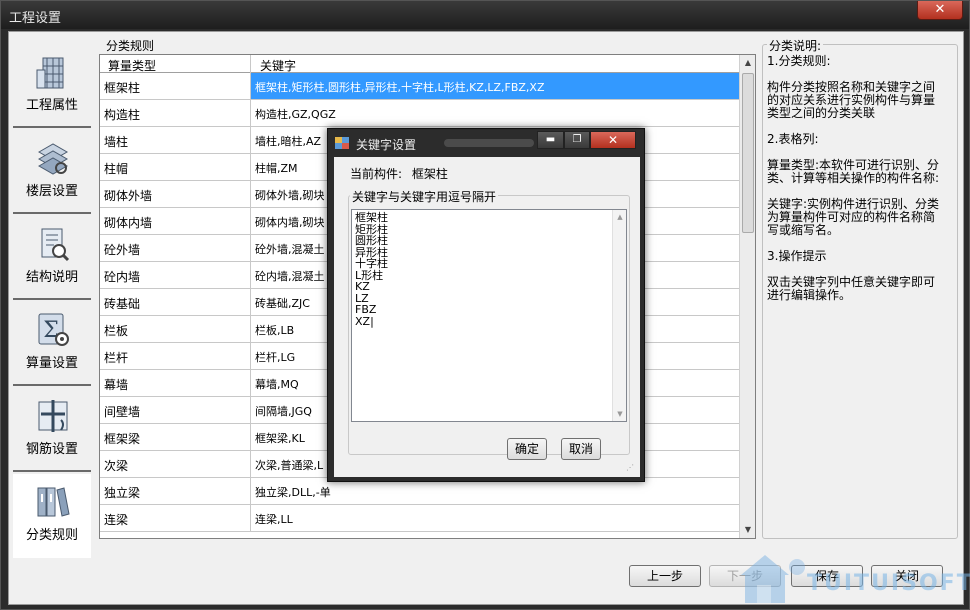 This screenshot has width=970, height=610. I want to click on save-button: 保存, so click(827, 576).